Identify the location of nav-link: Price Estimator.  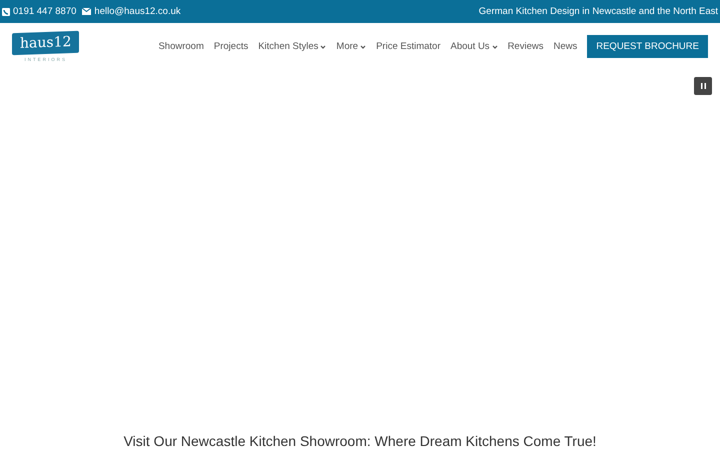
(408, 46).